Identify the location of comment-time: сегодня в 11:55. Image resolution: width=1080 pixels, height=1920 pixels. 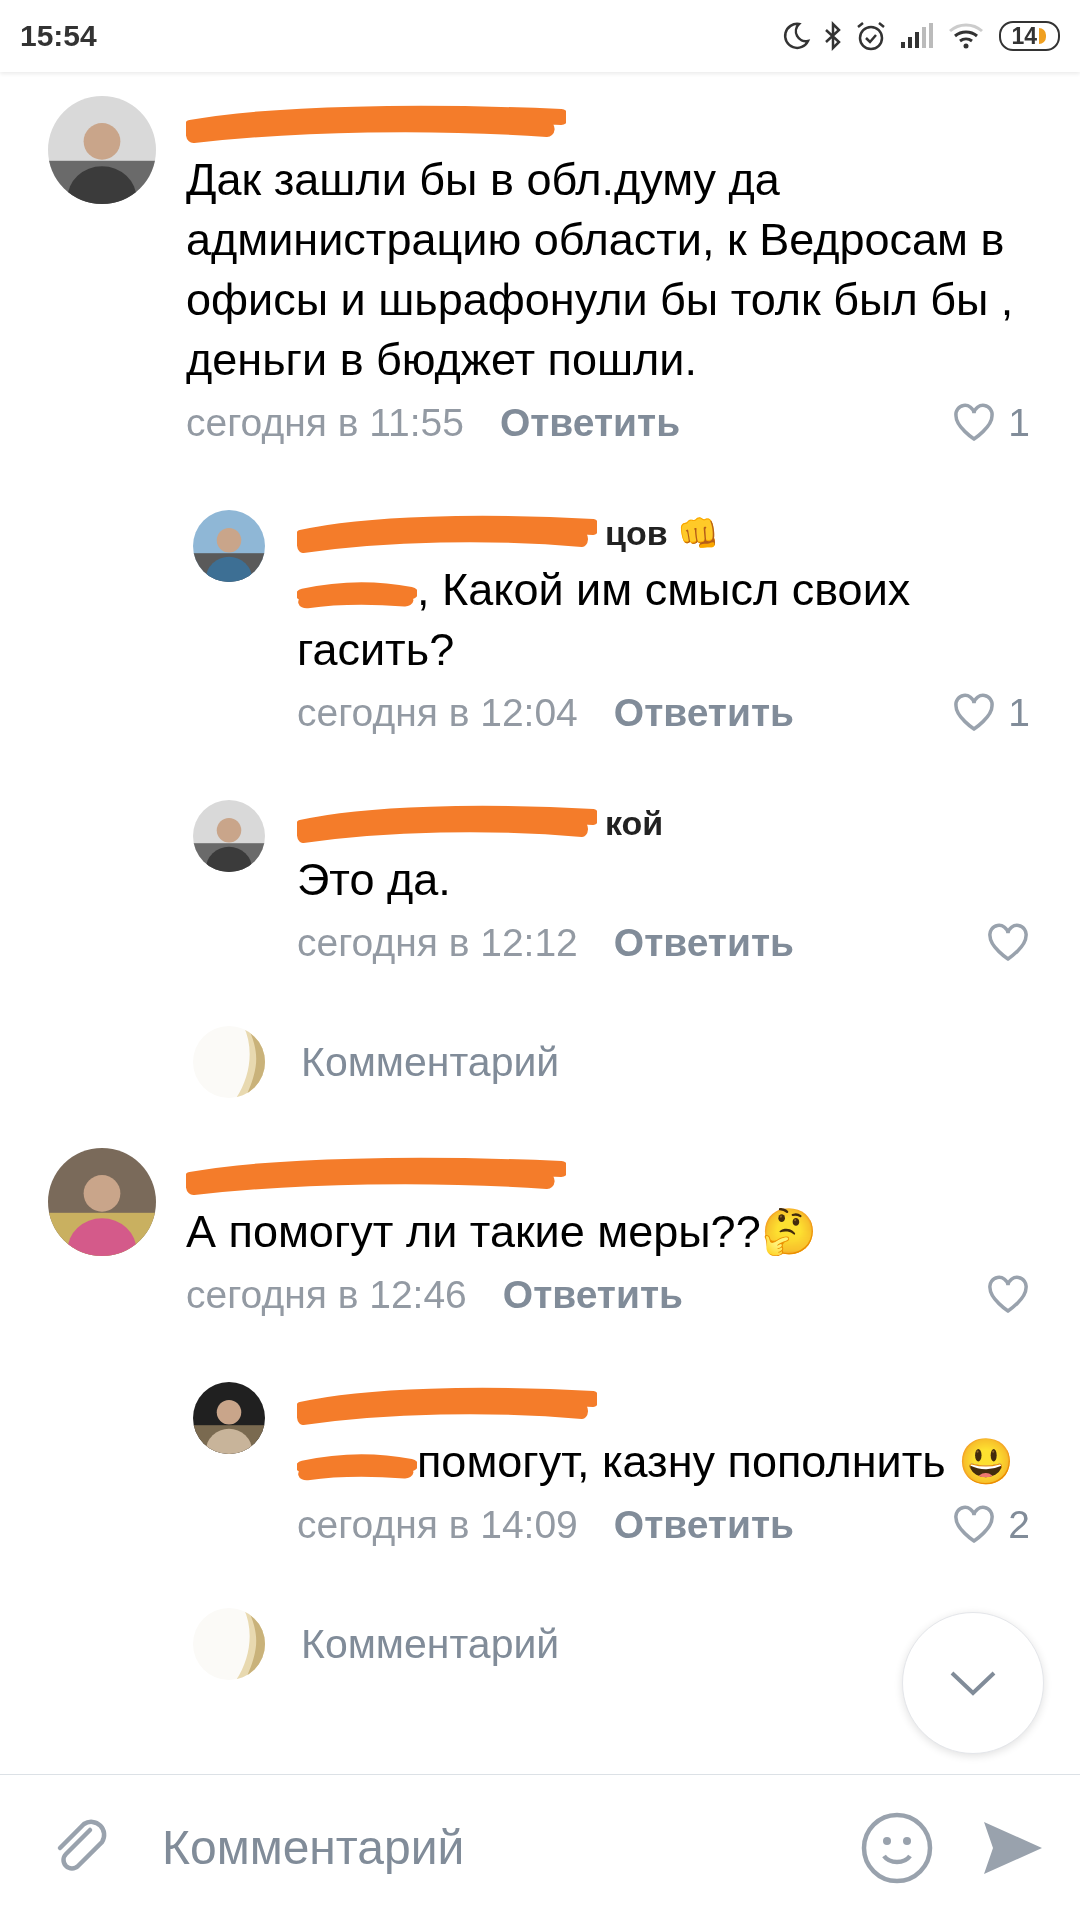
(325, 423).